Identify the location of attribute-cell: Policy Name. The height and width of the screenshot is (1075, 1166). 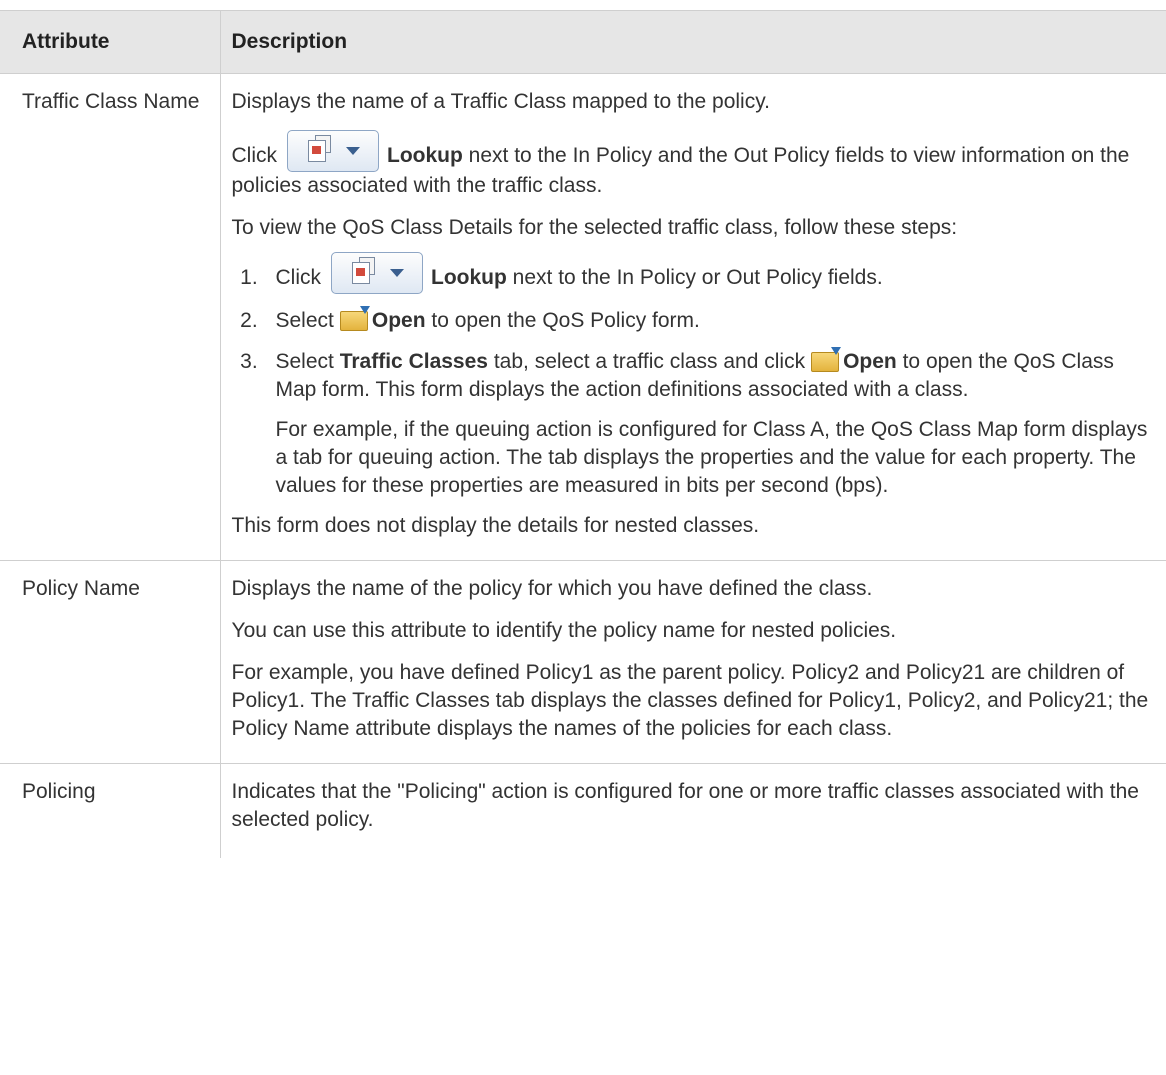
(110, 662).